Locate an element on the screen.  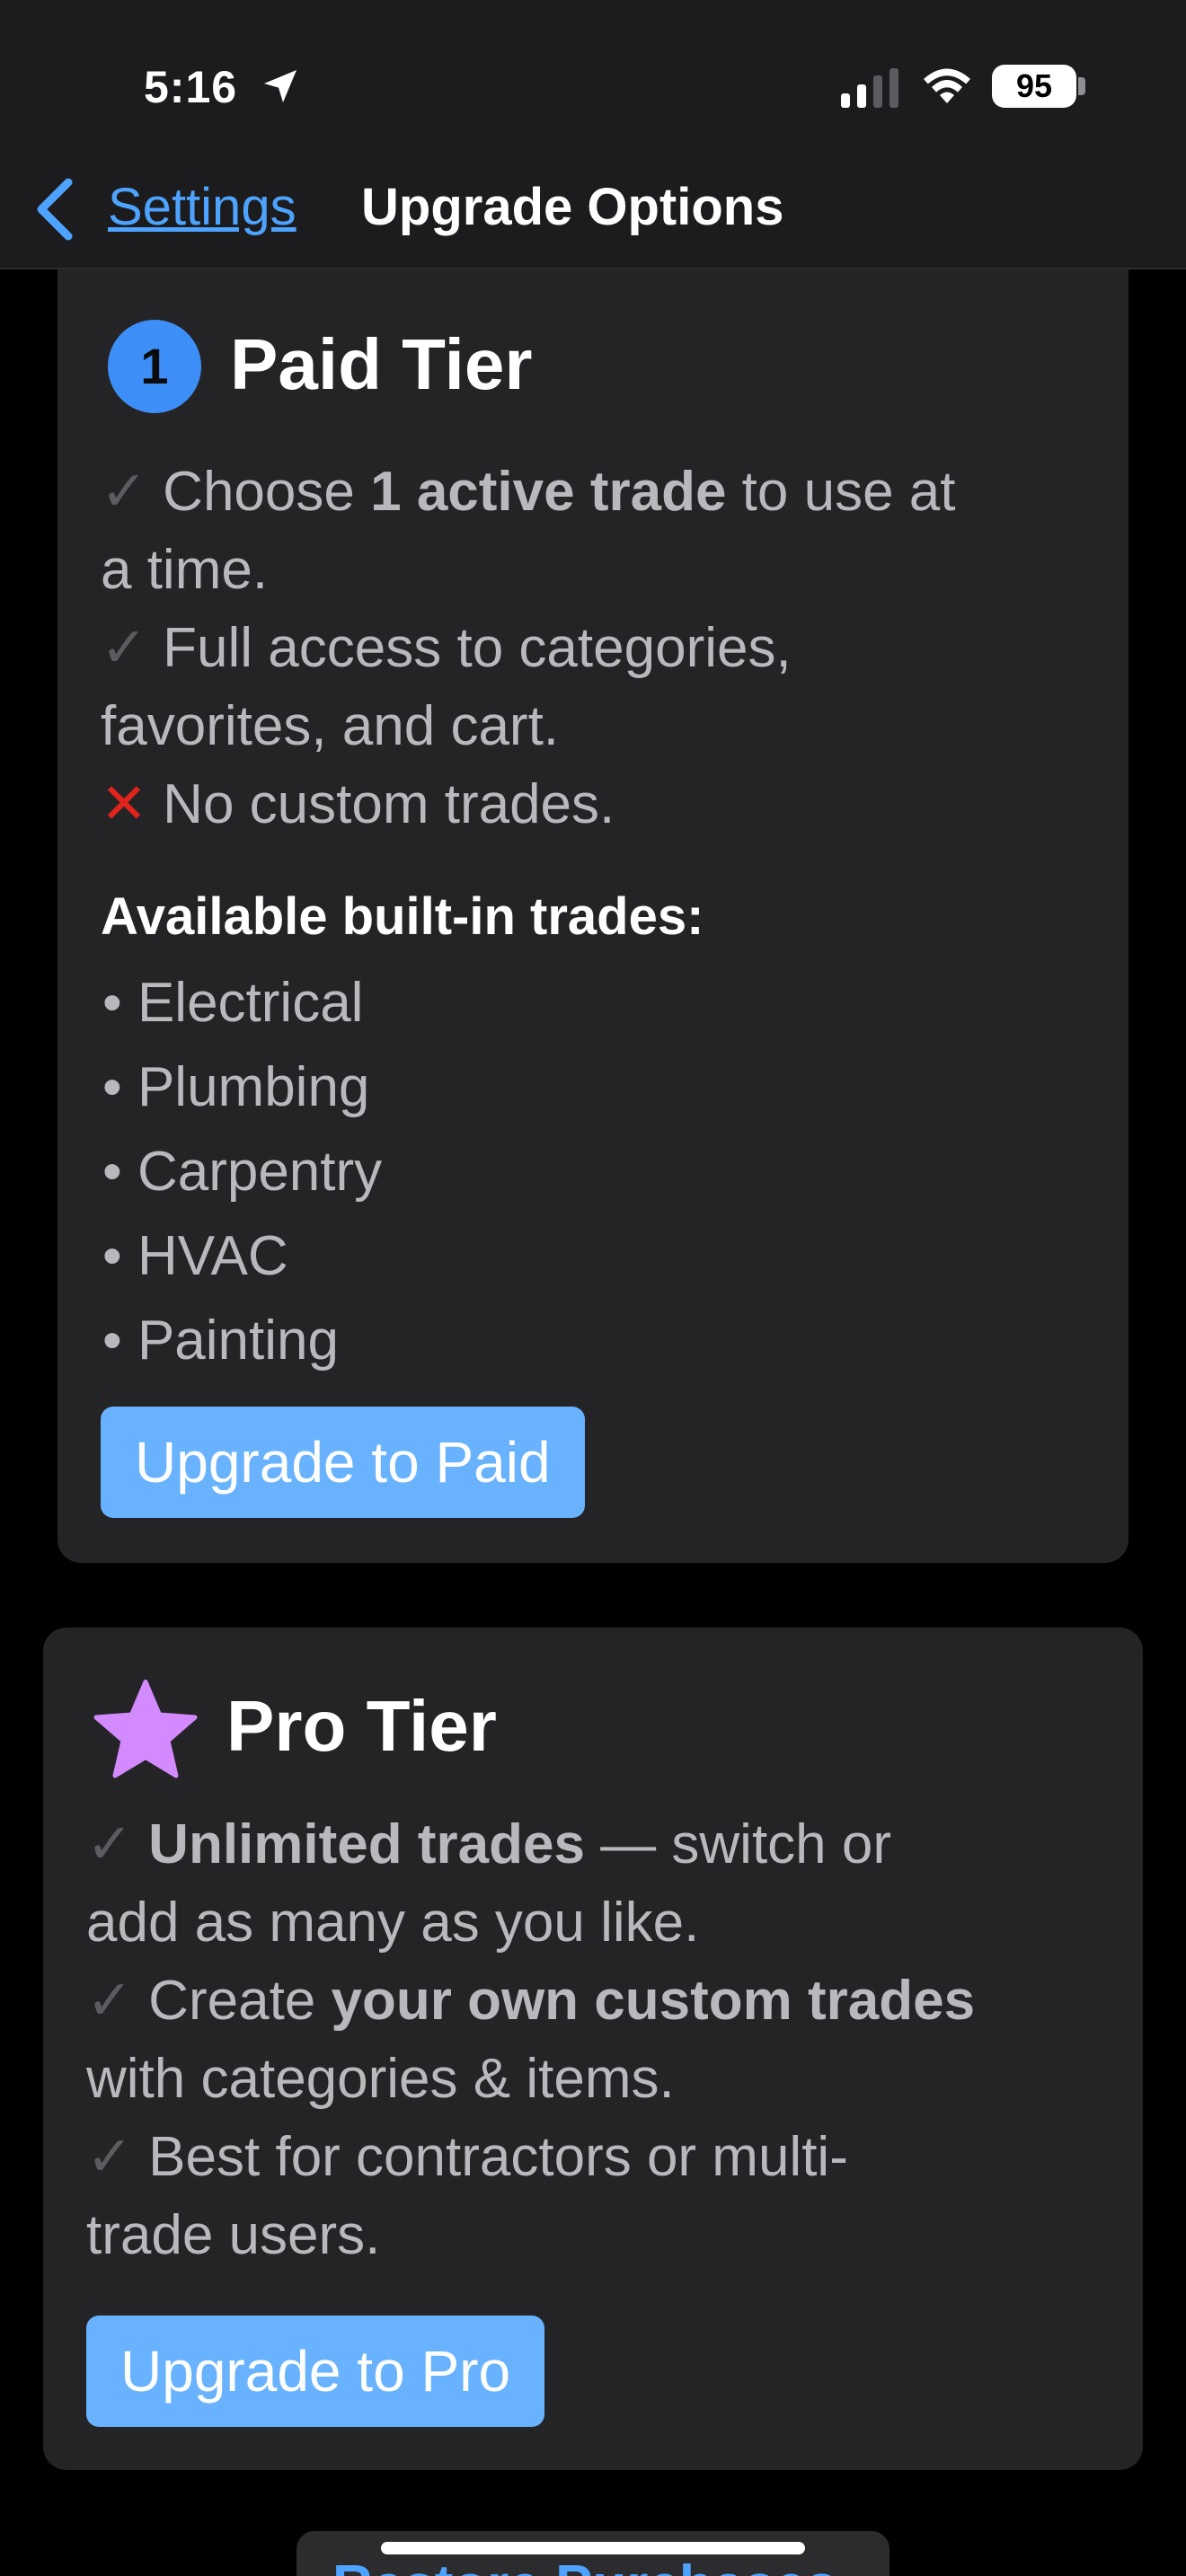
location-arrow-icon is located at coordinates (280, 86).